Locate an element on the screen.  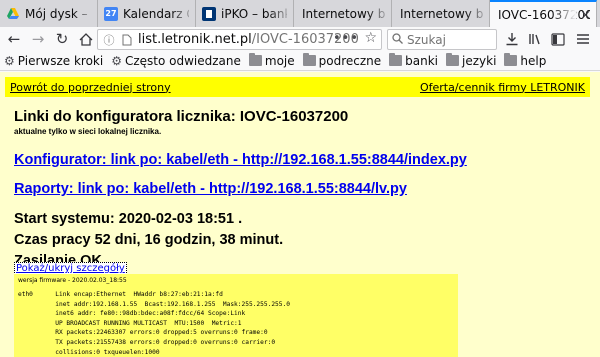
tab-google-drive: Mój dysk – Google Dysk is located at coordinates (49, 13).